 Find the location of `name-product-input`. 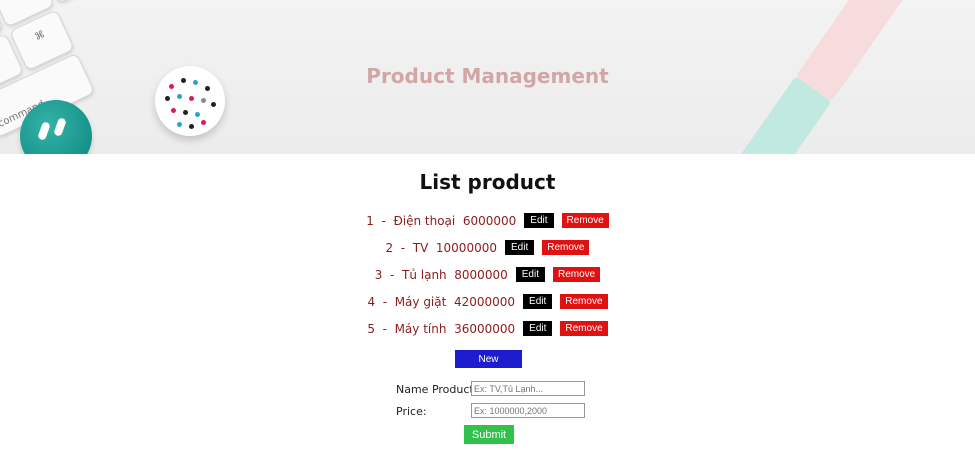

name-product-input is located at coordinates (528, 388).